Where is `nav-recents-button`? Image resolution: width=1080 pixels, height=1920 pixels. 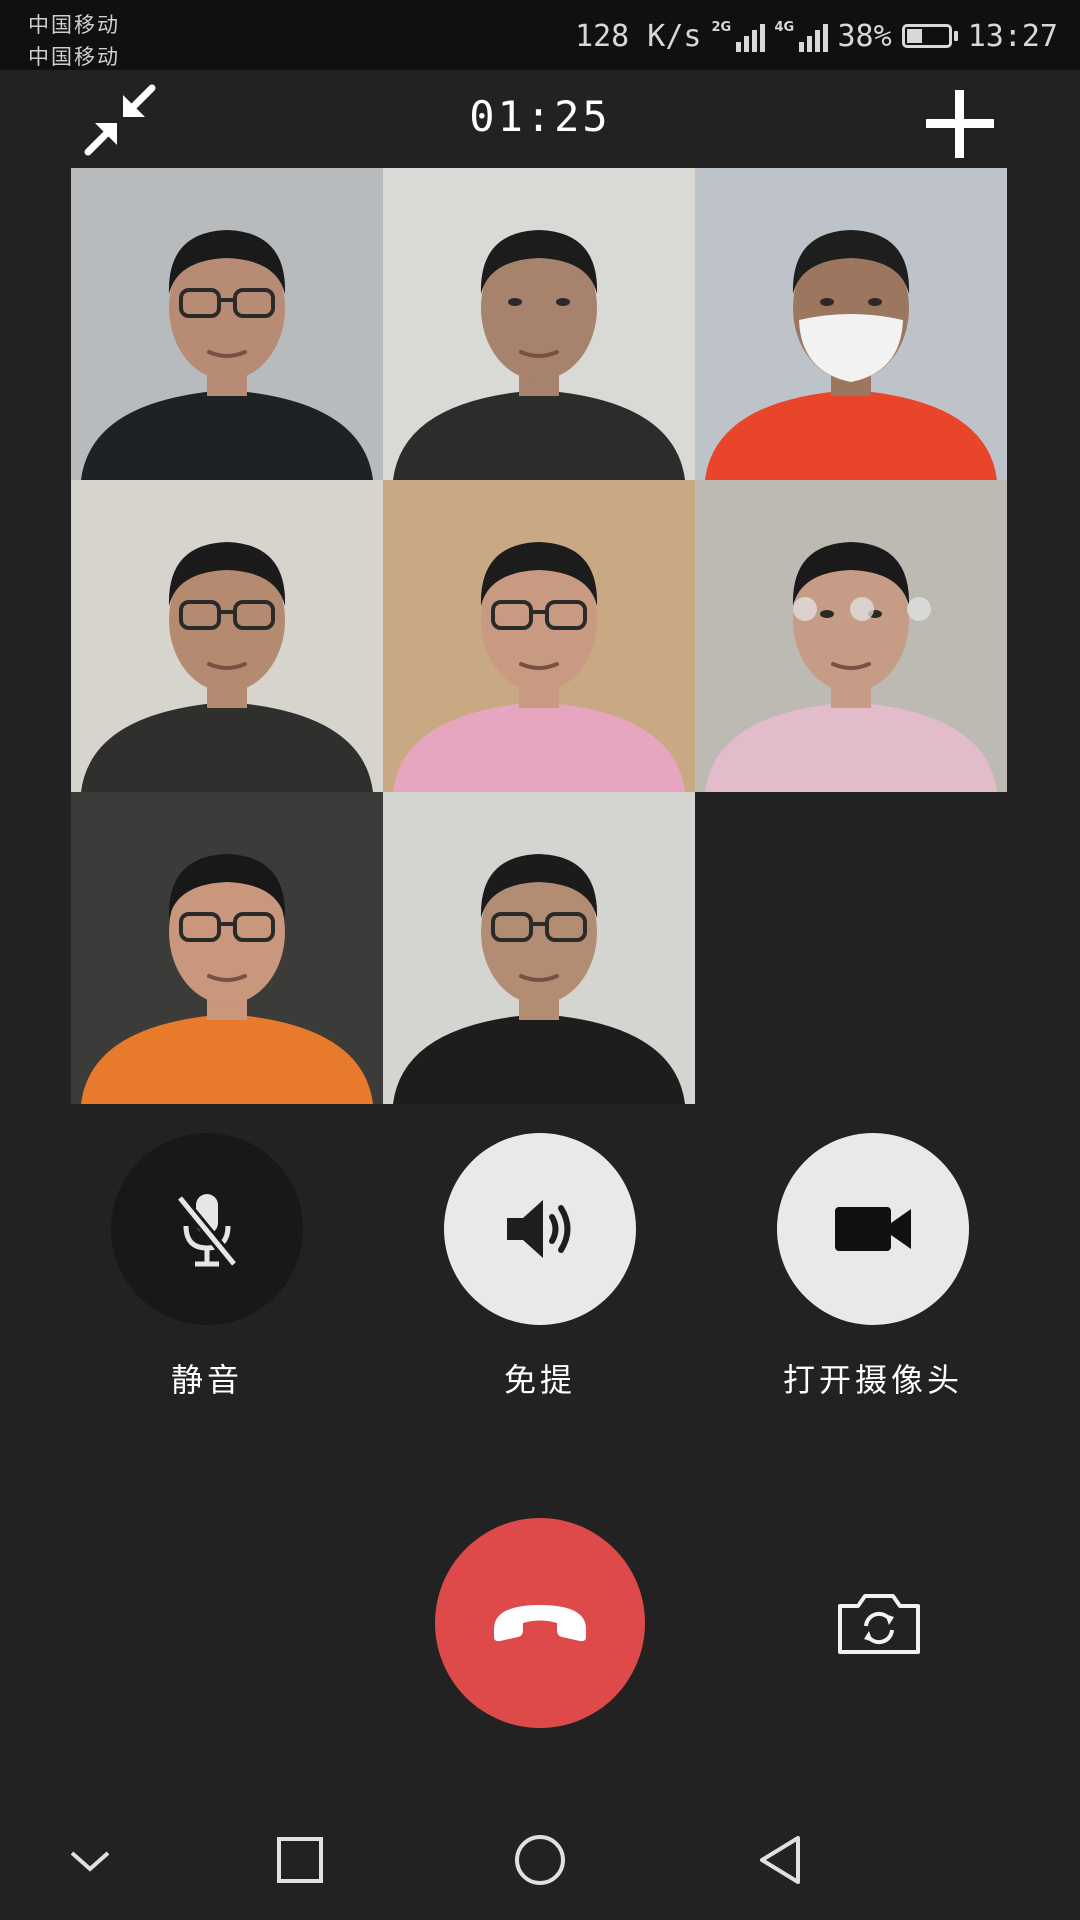
nav-recents-button is located at coordinates (300, 1860).